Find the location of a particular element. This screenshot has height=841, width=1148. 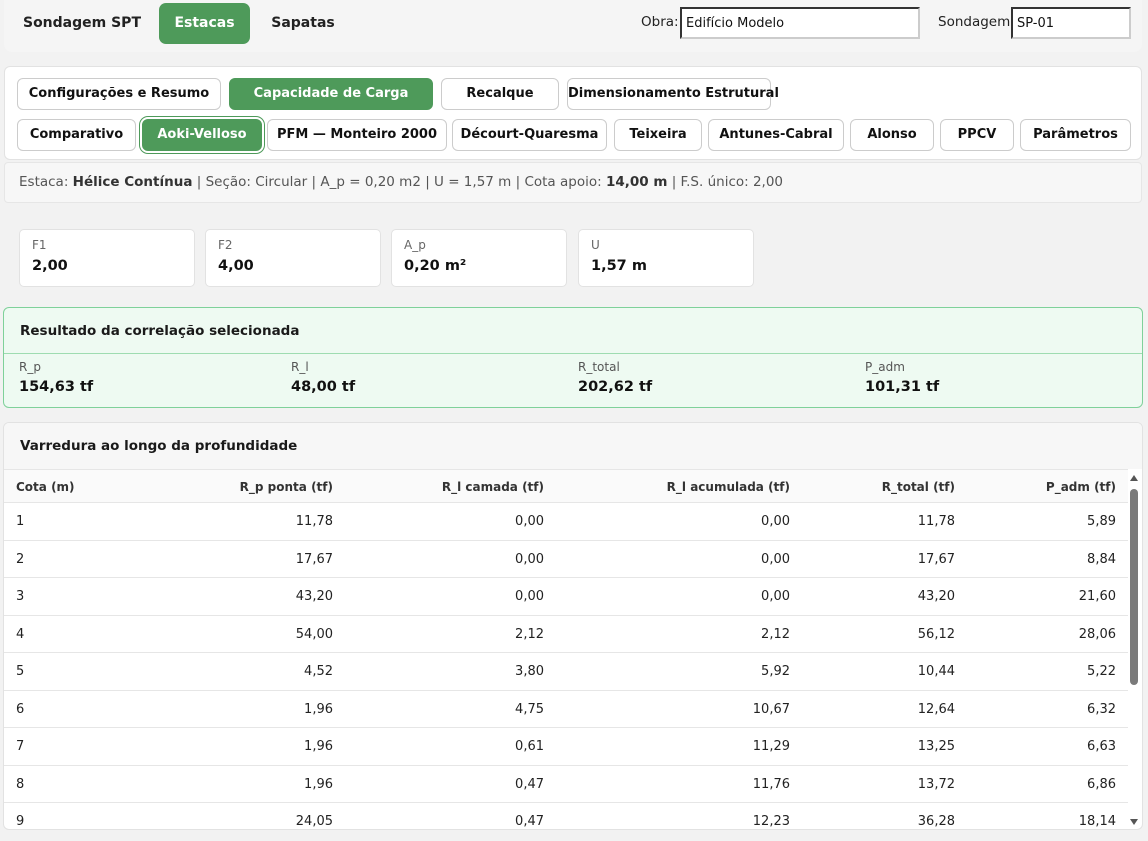

table-cell: 11,78 is located at coordinates (936, 521).